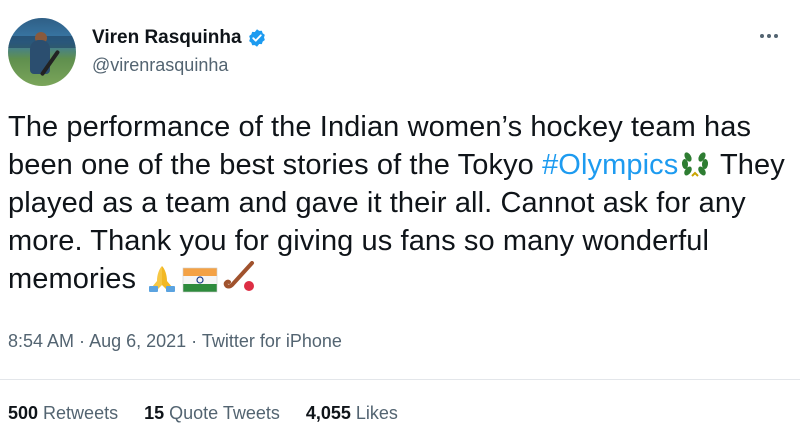 This screenshot has width=800, height=443. I want to click on retweets-stat: 500 Retweets, so click(63, 413).